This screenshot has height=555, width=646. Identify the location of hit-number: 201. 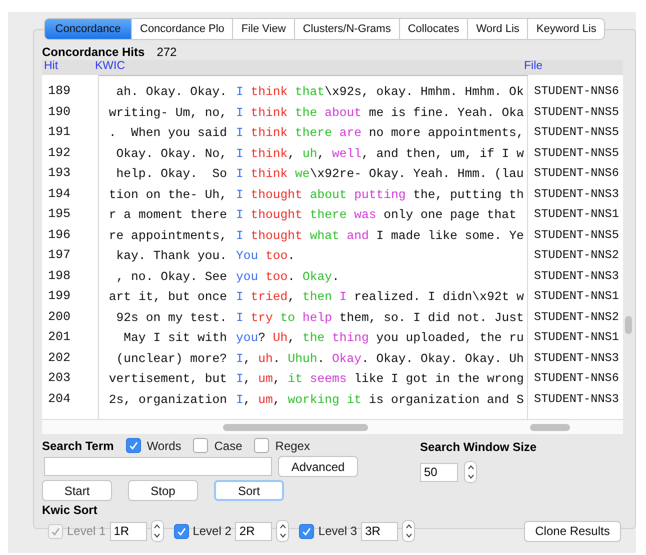
(60, 338).